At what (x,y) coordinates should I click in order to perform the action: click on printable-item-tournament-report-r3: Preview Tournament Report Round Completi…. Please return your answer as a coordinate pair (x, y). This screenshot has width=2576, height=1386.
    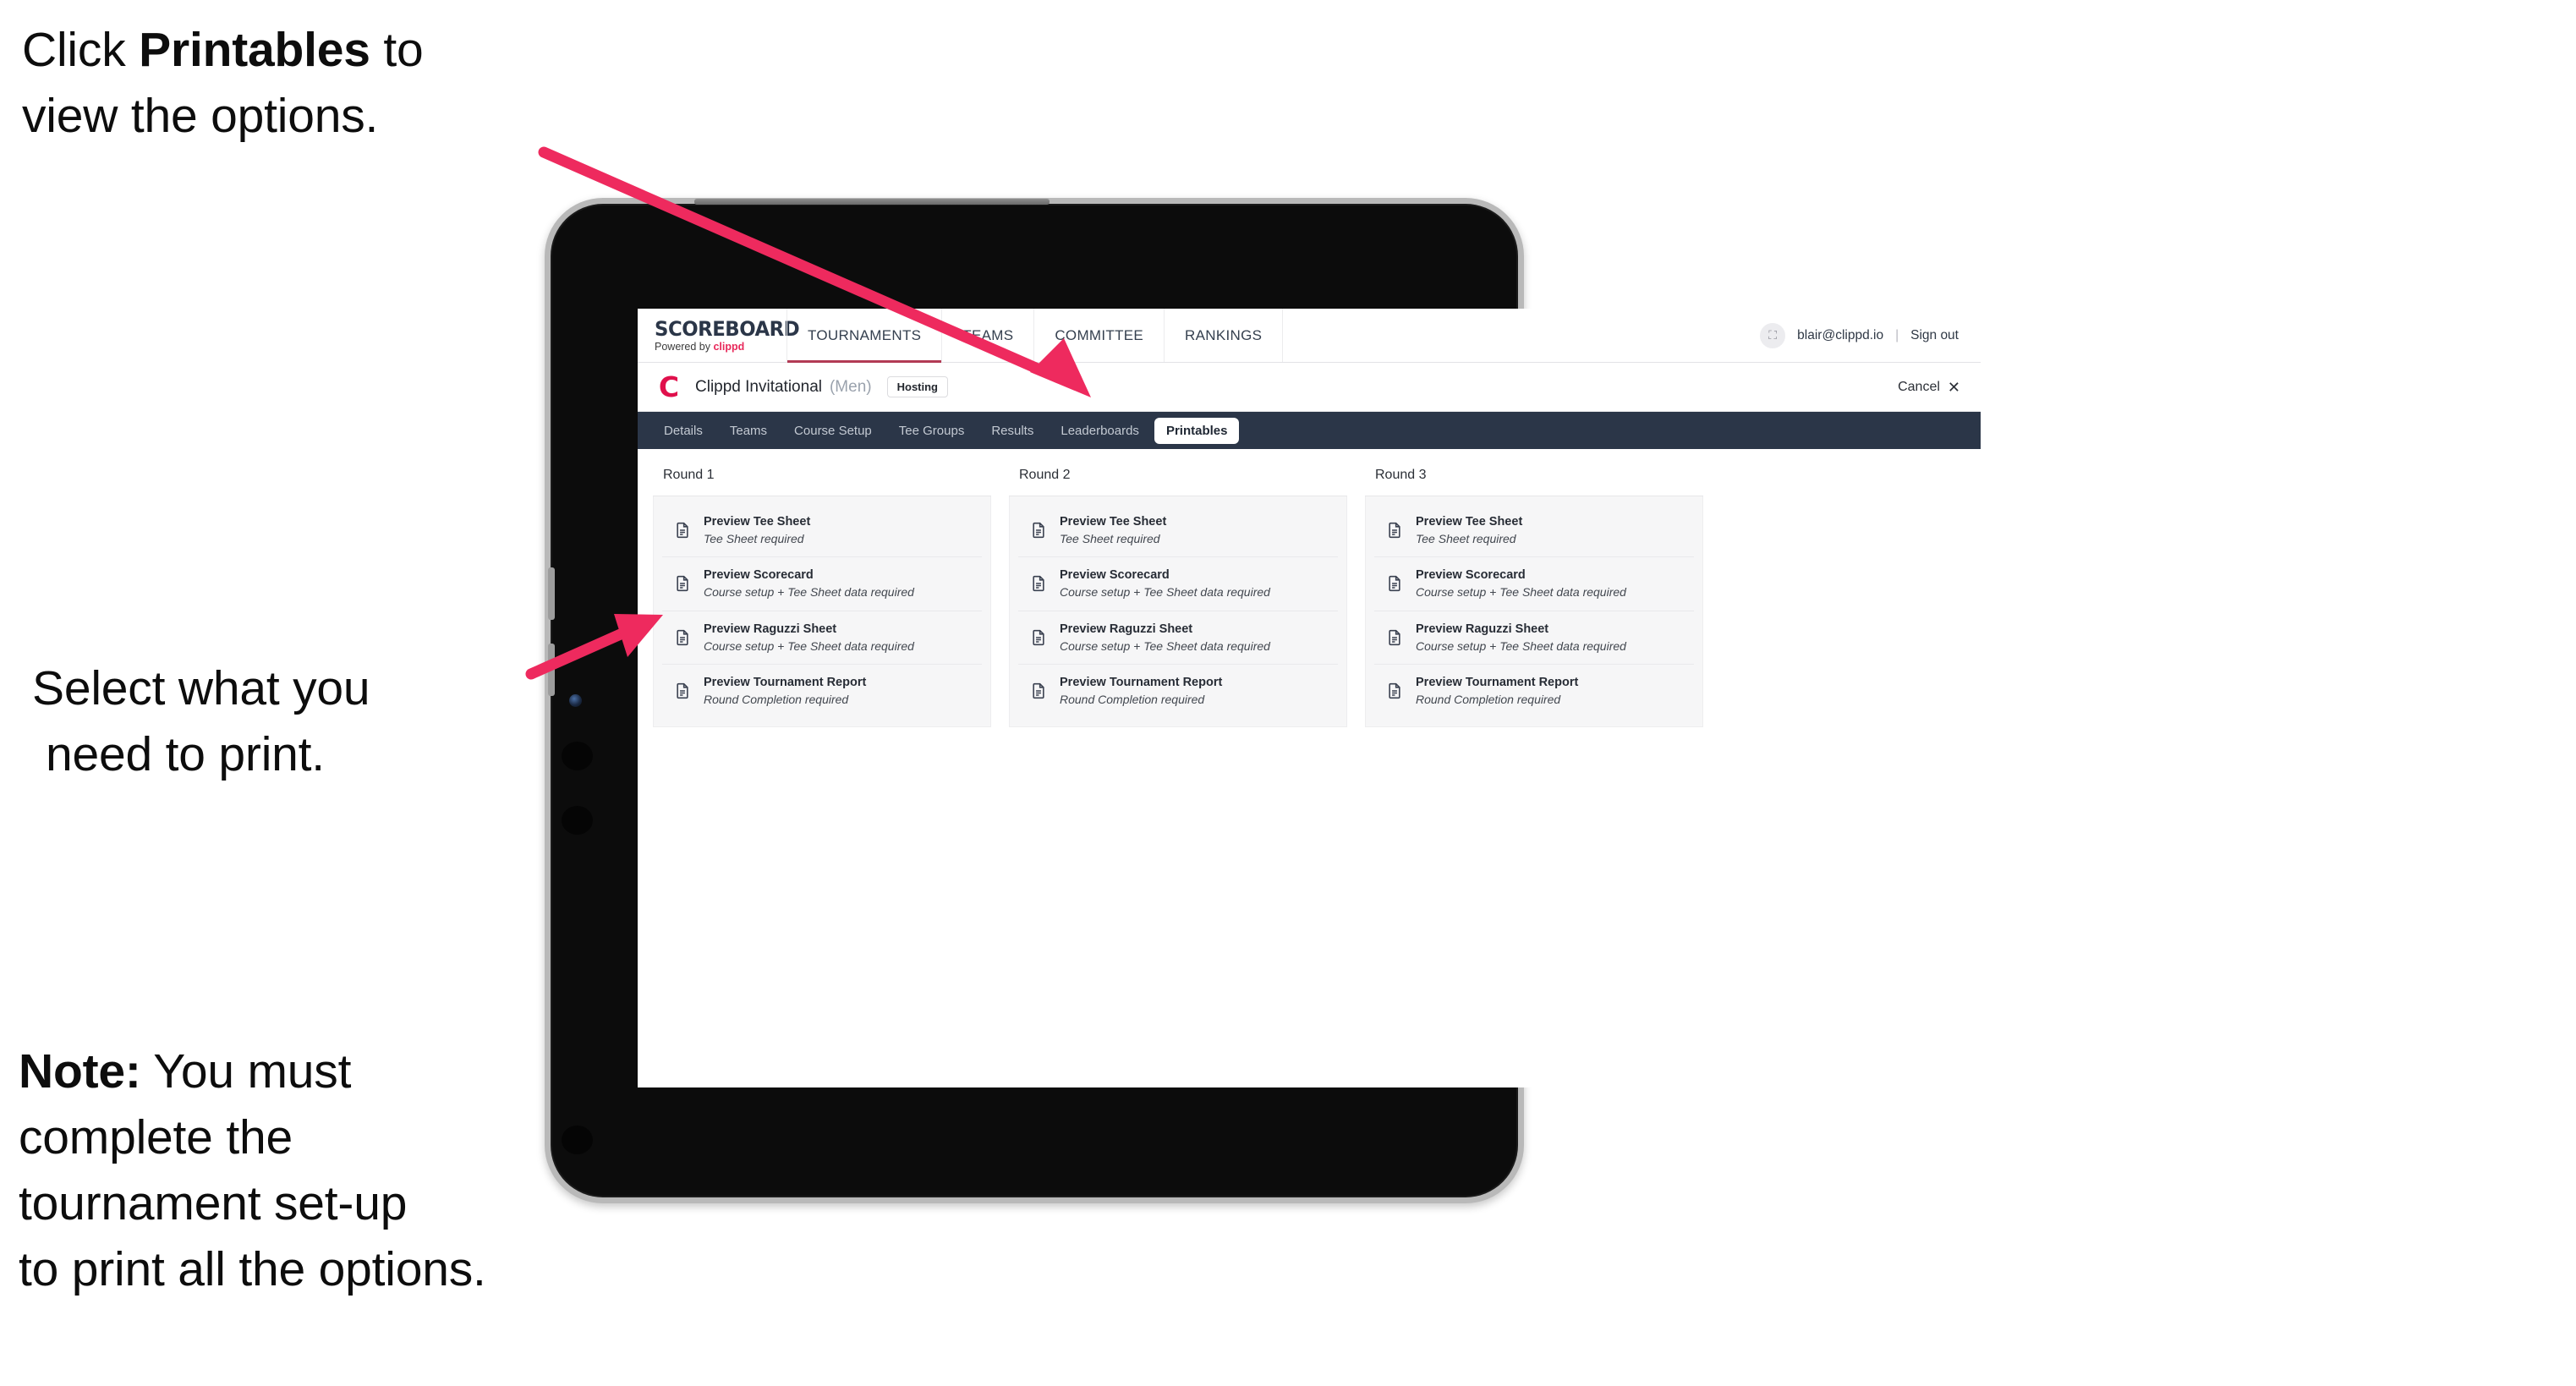
    Looking at the image, I should click on (1534, 691).